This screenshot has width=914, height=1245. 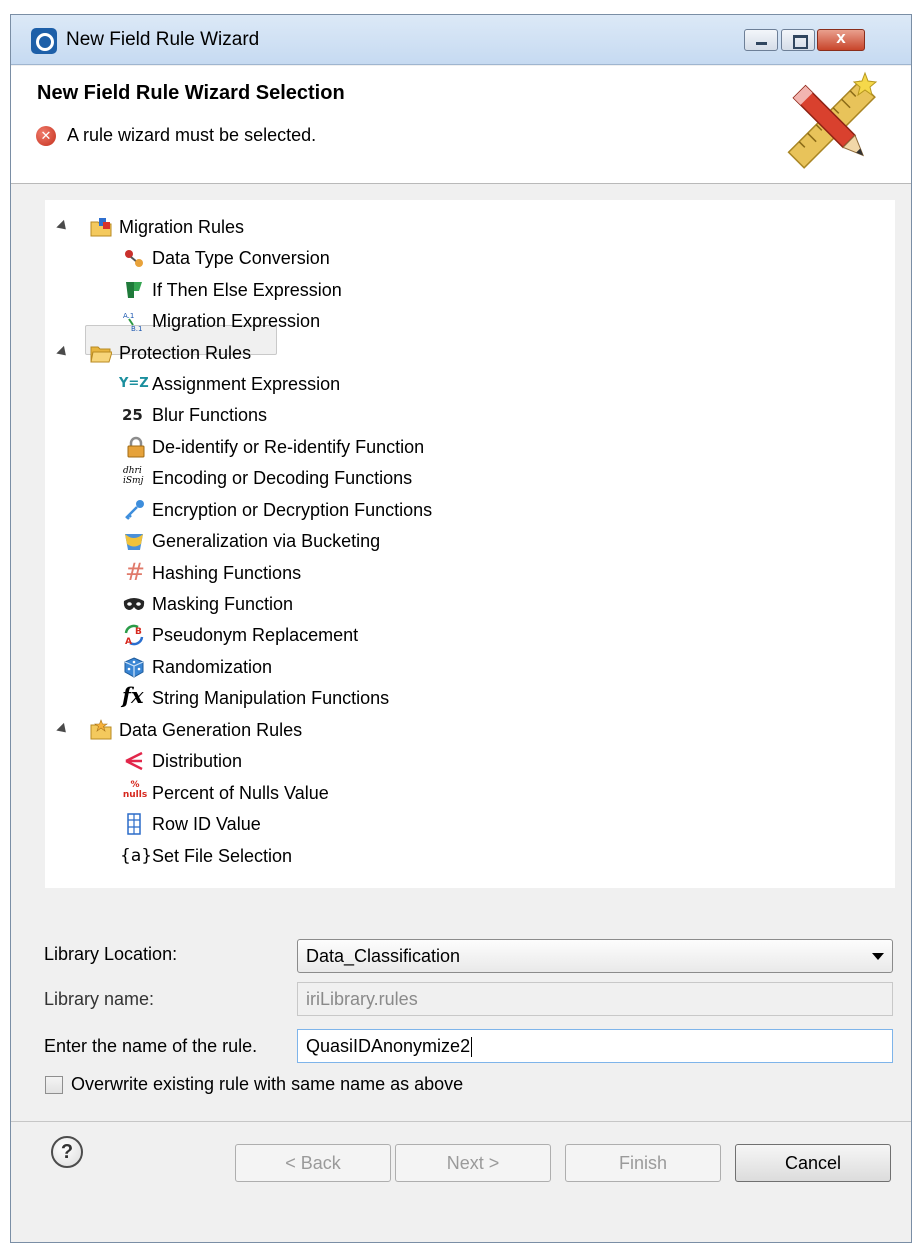 What do you see at coordinates (247, 290) in the screenshot?
I see `tree-item-label: If Then Else Expression` at bounding box center [247, 290].